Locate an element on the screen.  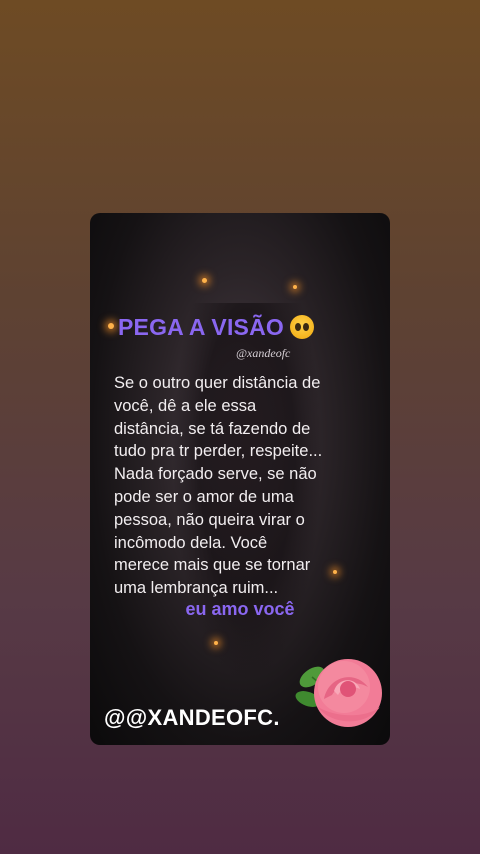
quote-line: você, dê a ele essa is located at coordinates (185, 405).